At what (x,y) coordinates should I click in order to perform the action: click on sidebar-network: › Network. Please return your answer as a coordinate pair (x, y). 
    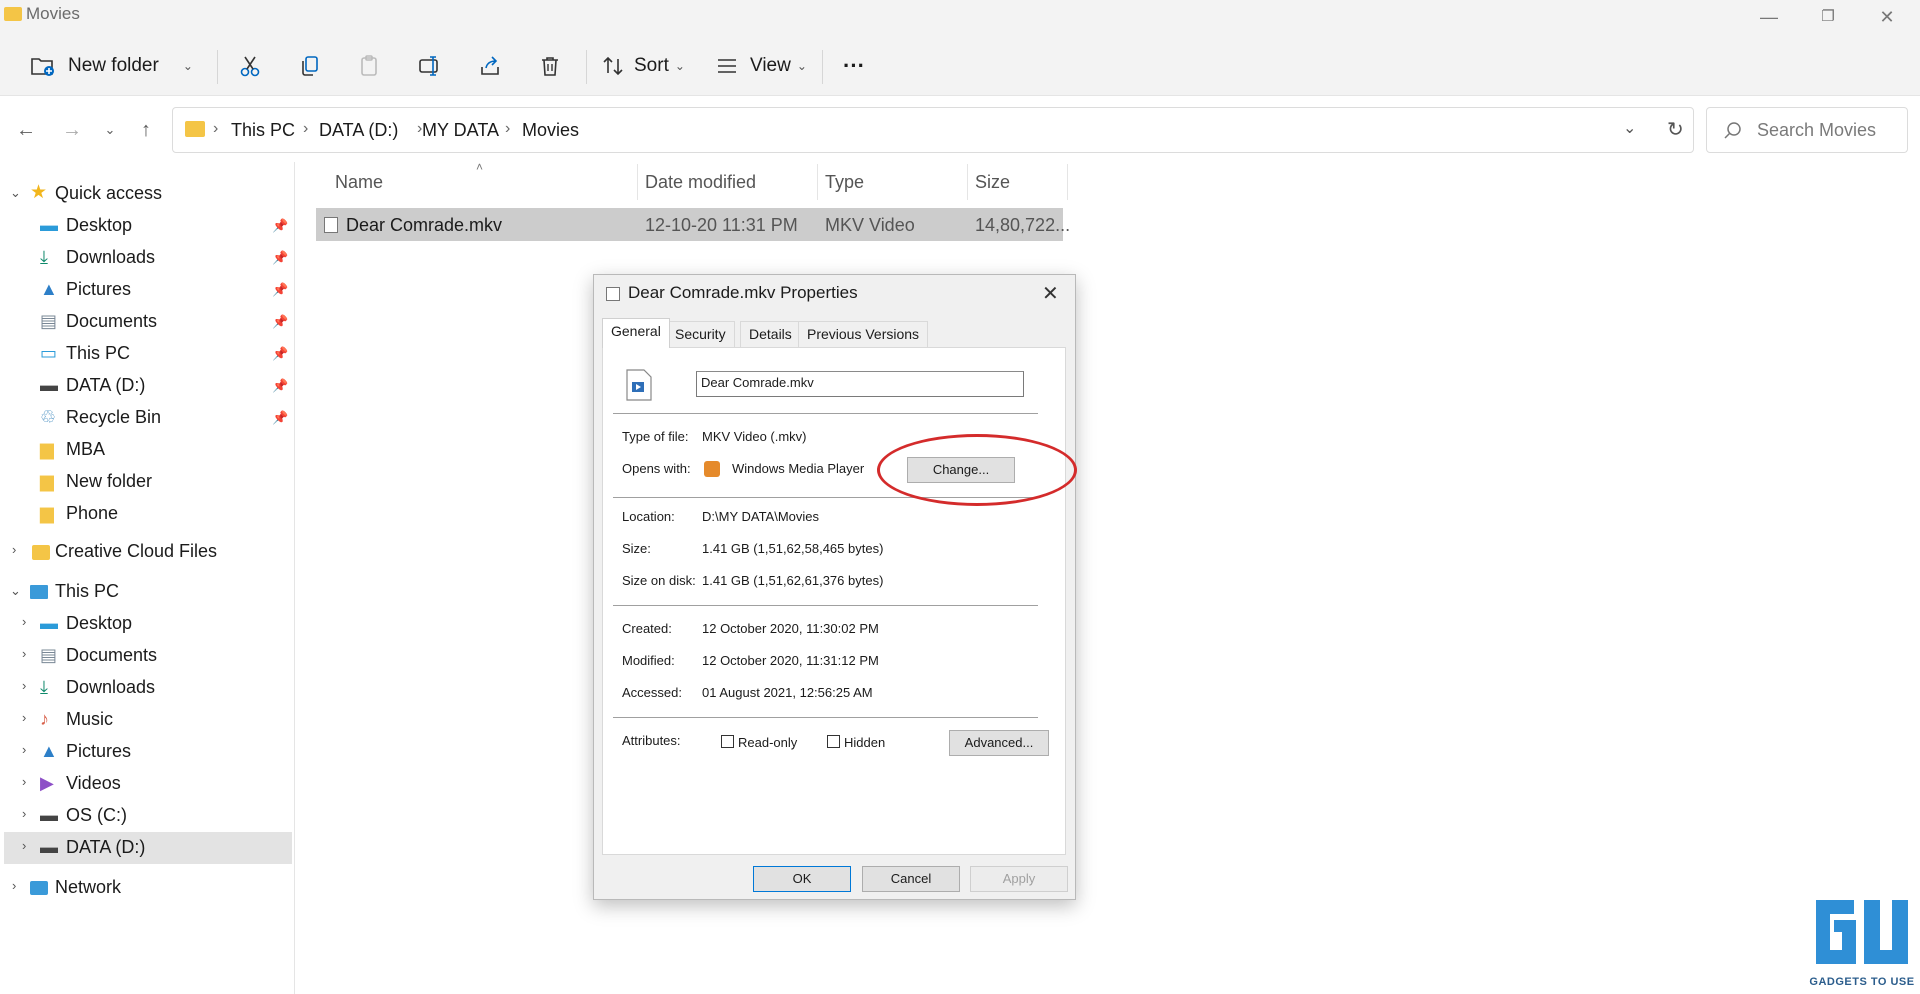
    Looking at the image, I should click on (146, 888).